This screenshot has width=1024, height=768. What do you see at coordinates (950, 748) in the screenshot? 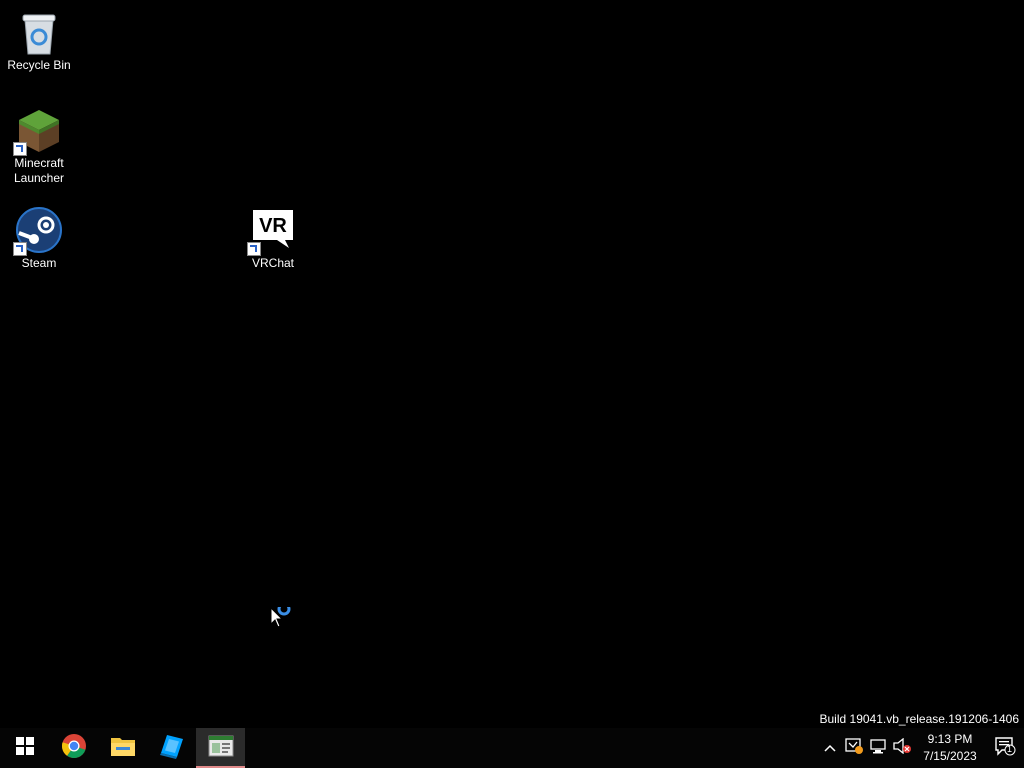
I see `taskbar-clock: 9:13 PM 7/15/2023` at bounding box center [950, 748].